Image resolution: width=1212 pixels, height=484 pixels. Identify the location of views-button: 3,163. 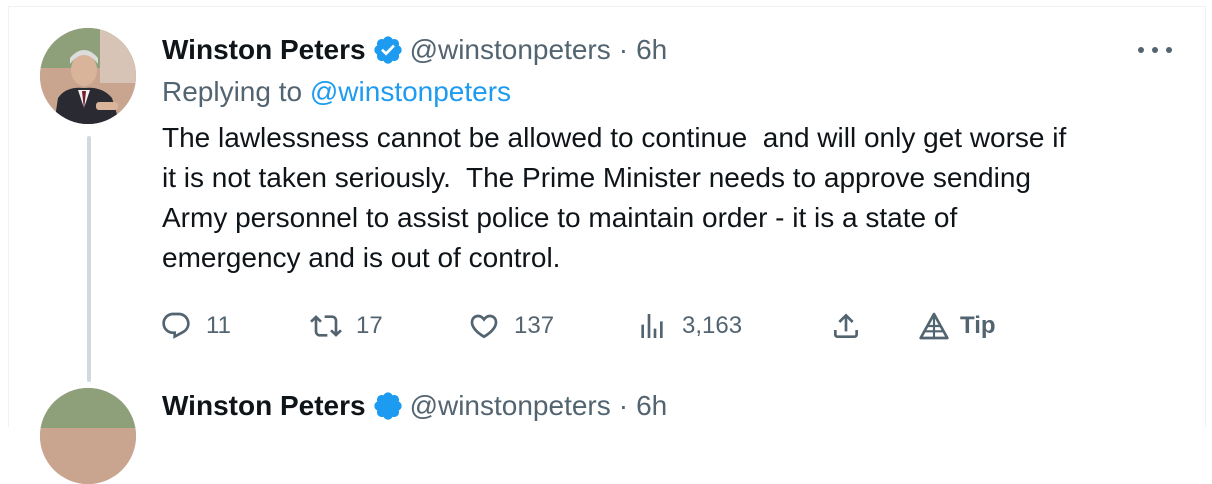
(689, 326).